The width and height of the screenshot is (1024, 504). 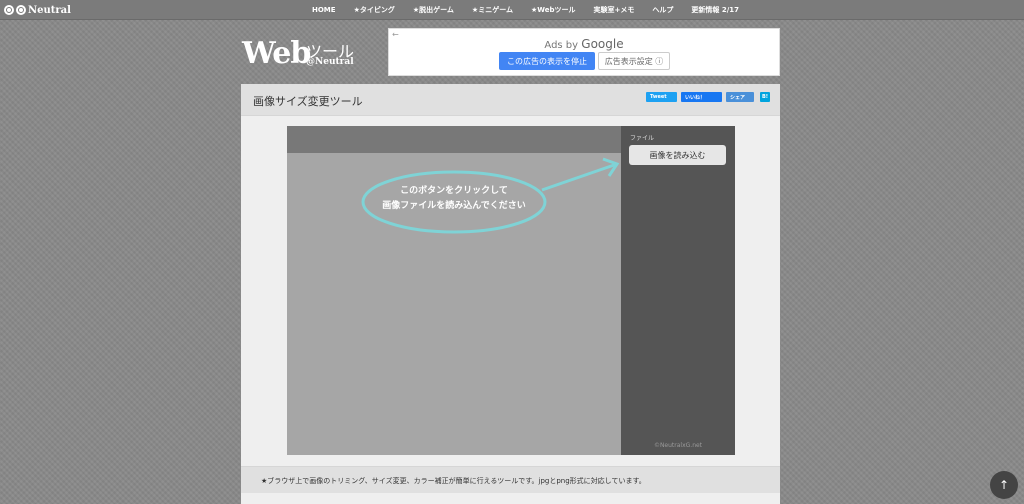 I want to click on ads-by-google: Ads by Google, so click(x=584, y=44).